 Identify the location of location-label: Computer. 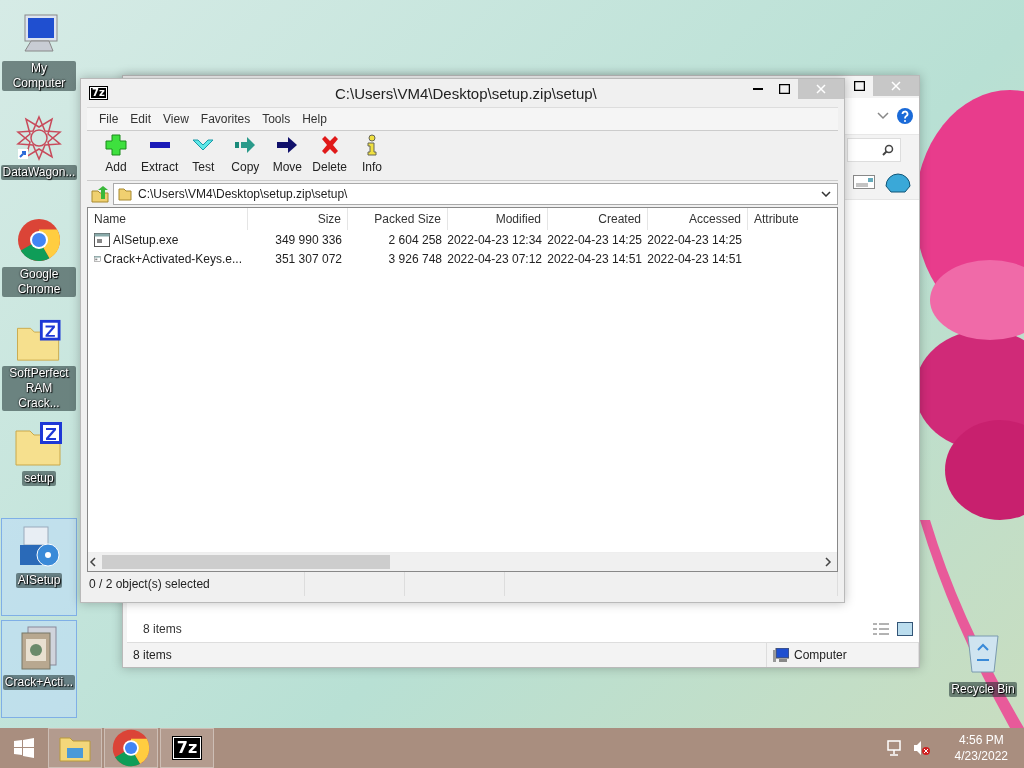
(820, 655).